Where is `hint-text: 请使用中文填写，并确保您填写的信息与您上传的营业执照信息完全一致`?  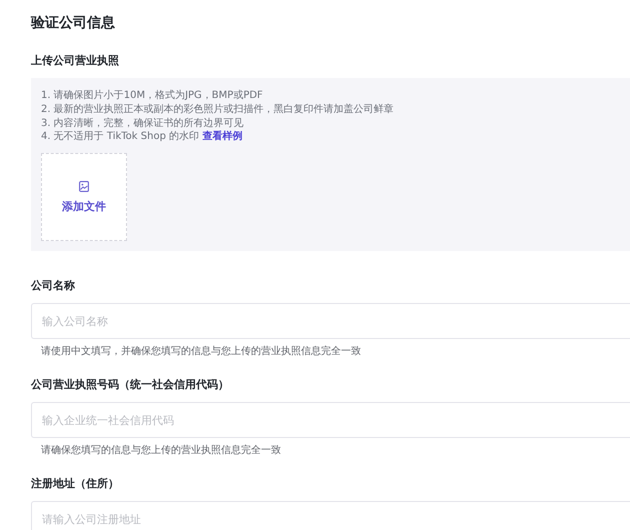
hint-text: 请使用中文填写，并确保您填写的信息与您上传的营业执照信息完全一致 is located at coordinates (201, 351).